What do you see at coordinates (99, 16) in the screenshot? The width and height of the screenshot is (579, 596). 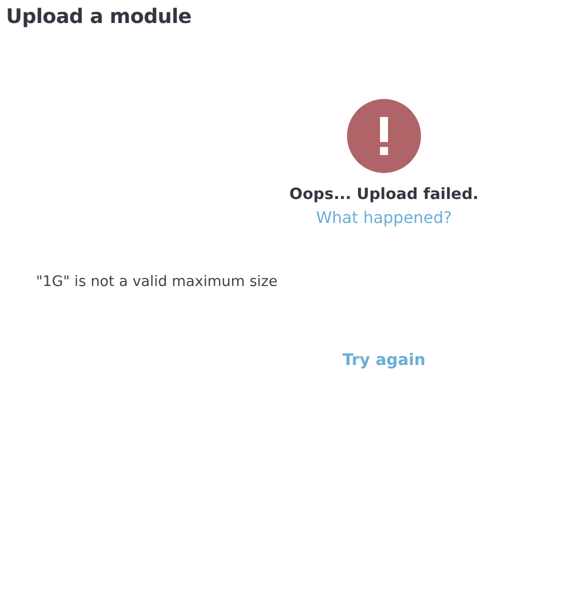 I see `page-title: Upload a module` at bounding box center [99, 16].